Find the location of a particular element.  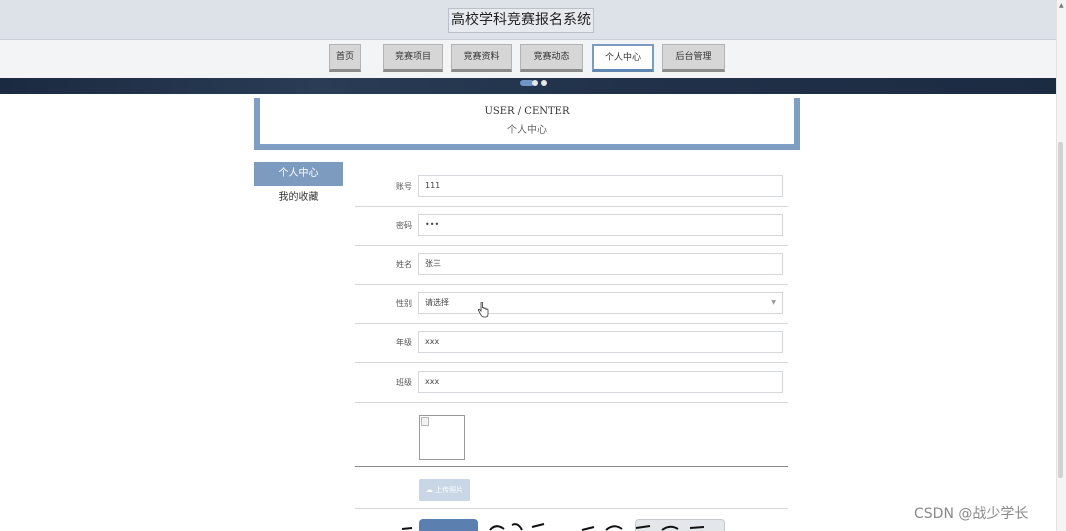

form-row-gender: 性别 请选择 ▼ is located at coordinates (571, 304).